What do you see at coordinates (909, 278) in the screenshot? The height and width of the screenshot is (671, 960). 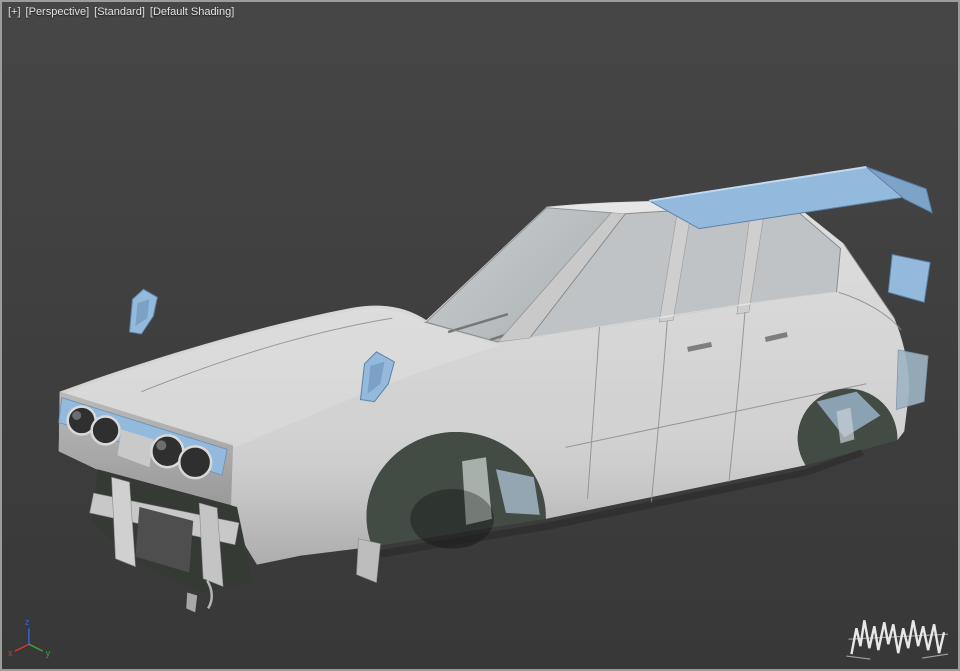 I see `rear-fin` at bounding box center [909, 278].